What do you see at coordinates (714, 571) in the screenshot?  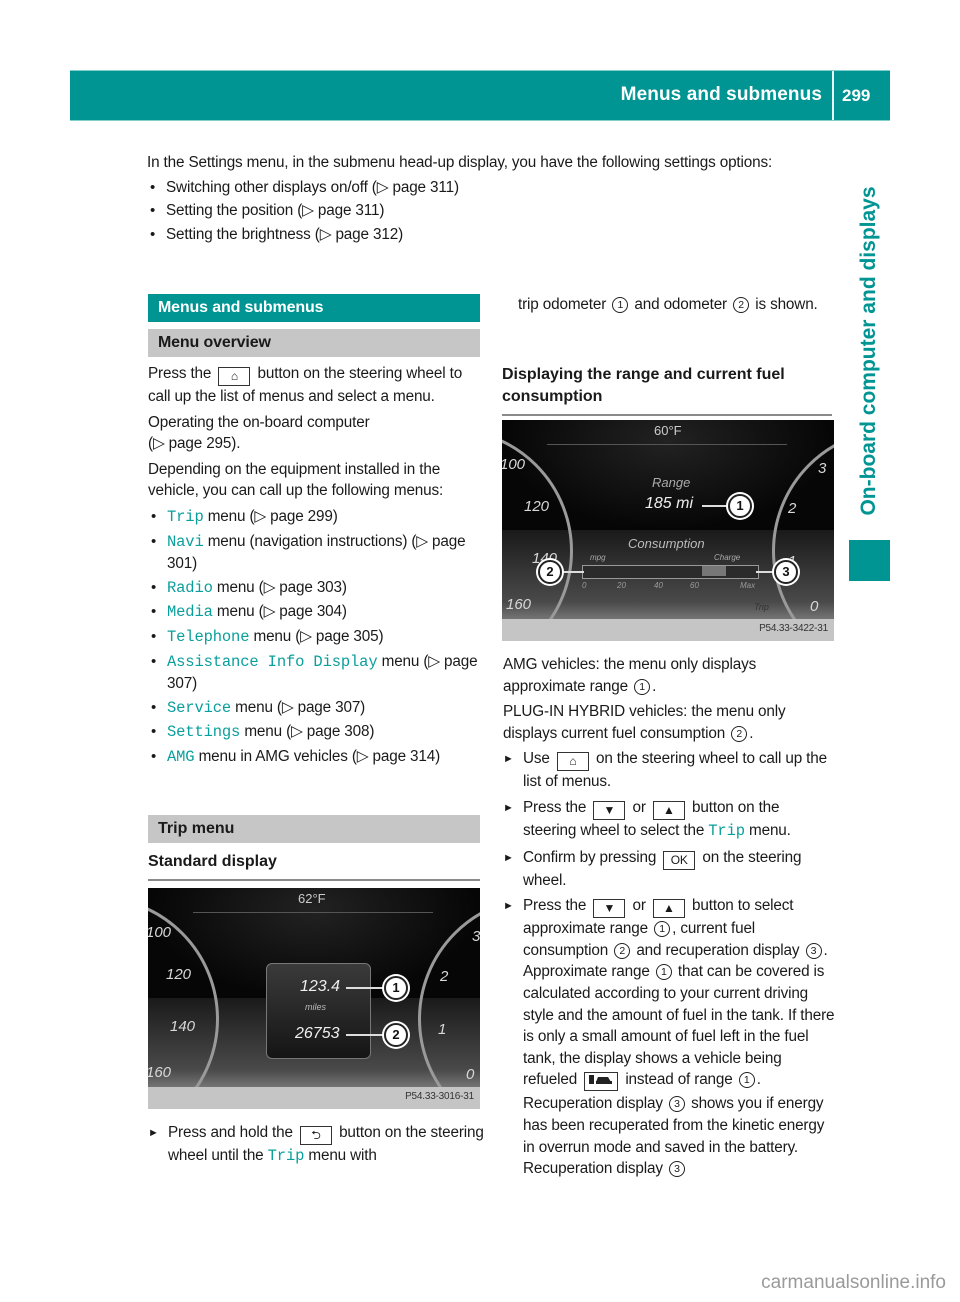 I see `charge-indicator` at bounding box center [714, 571].